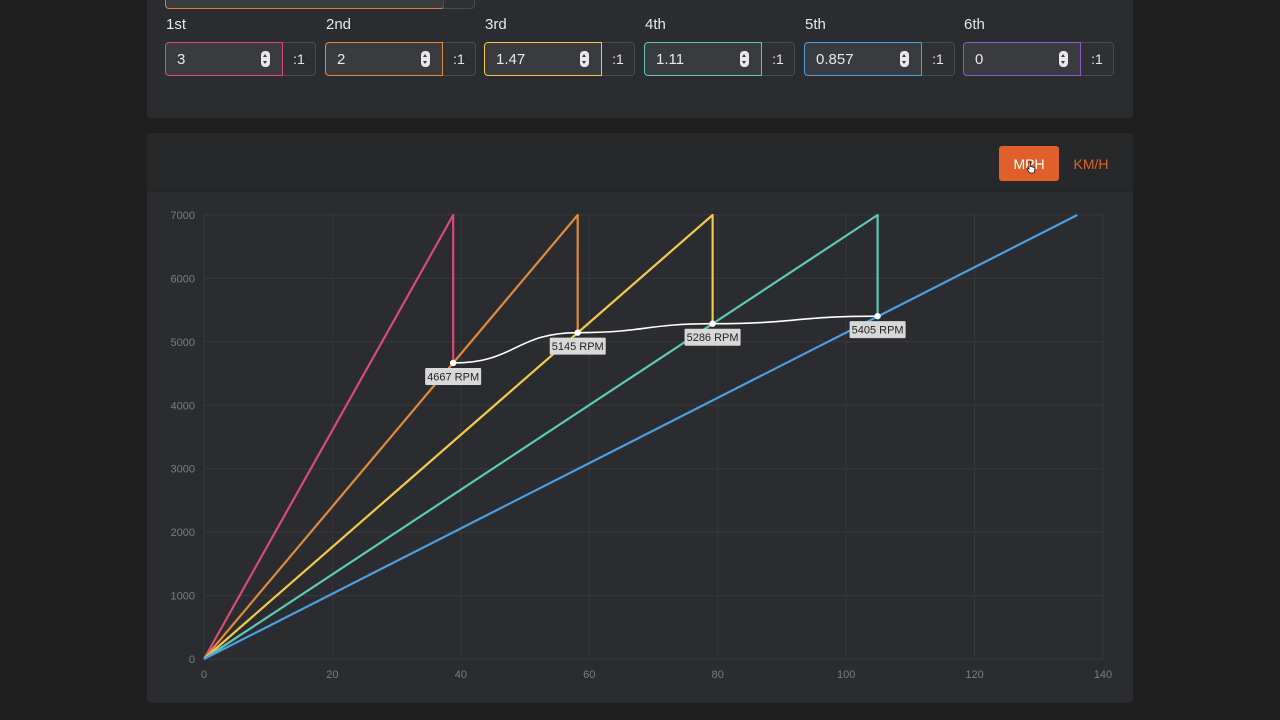 The width and height of the screenshot is (1280, 720). What do you see at coordinates (979, 59) in the screenshot?
I see `gear-6-ratio-value: 0` at bounding box center [979, 59].